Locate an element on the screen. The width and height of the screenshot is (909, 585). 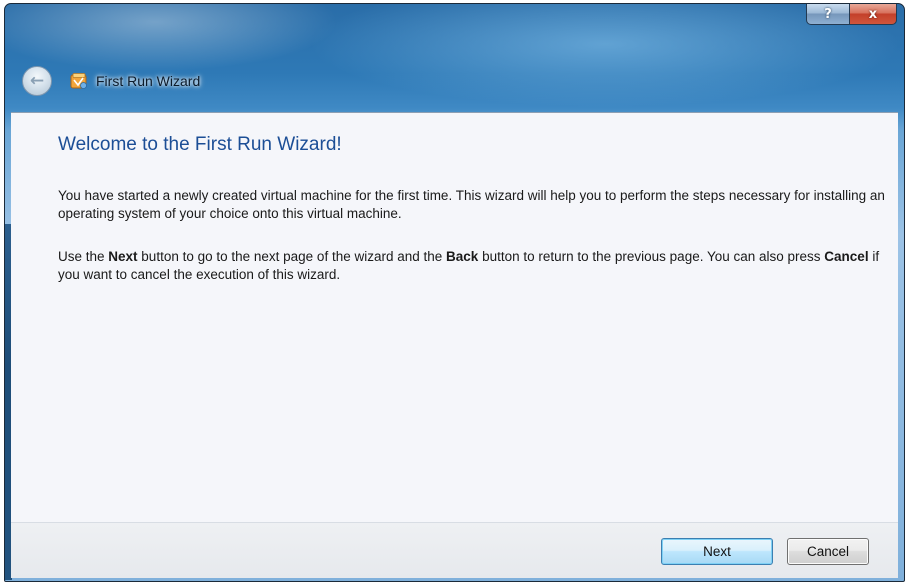
close-icon: x is located at coordinates (873, 14).